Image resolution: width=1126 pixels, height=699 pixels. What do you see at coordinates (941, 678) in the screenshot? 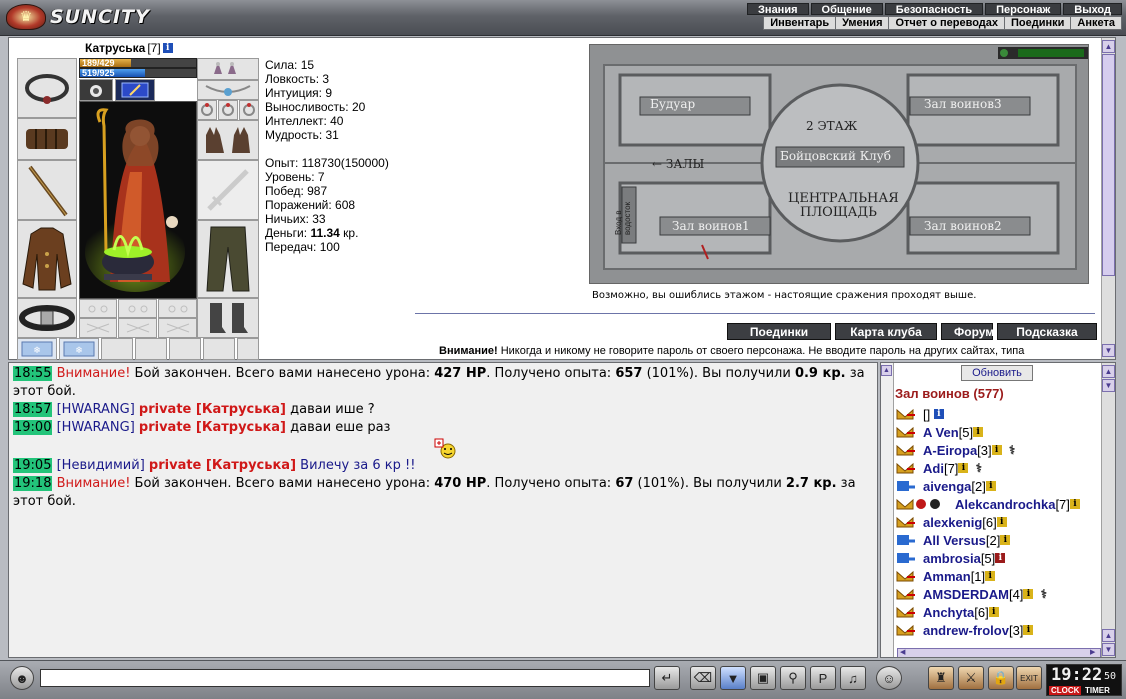
I see `inventory-bag-icon: ♜` at bounding box center [941, 678].